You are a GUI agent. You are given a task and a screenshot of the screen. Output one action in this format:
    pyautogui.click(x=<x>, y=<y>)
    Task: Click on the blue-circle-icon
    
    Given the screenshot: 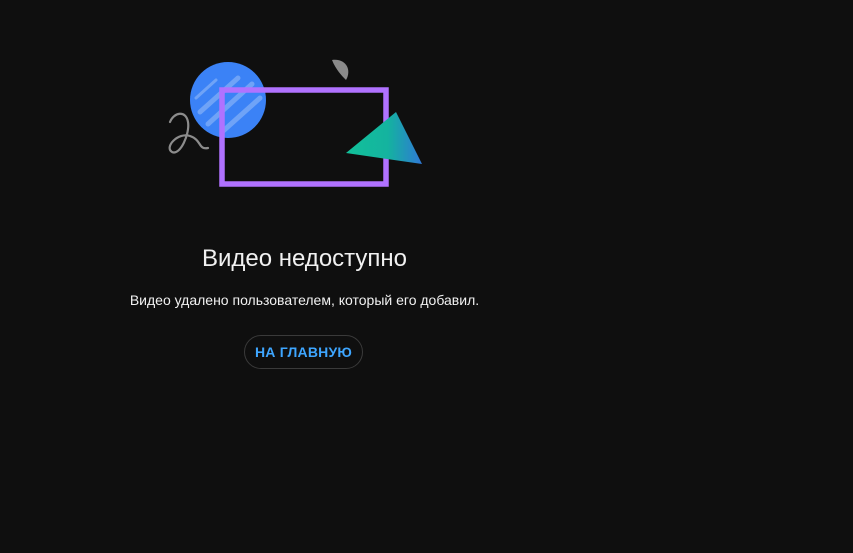 What is the action you would take?
    pyautogui.click(x=228, y=100)
    